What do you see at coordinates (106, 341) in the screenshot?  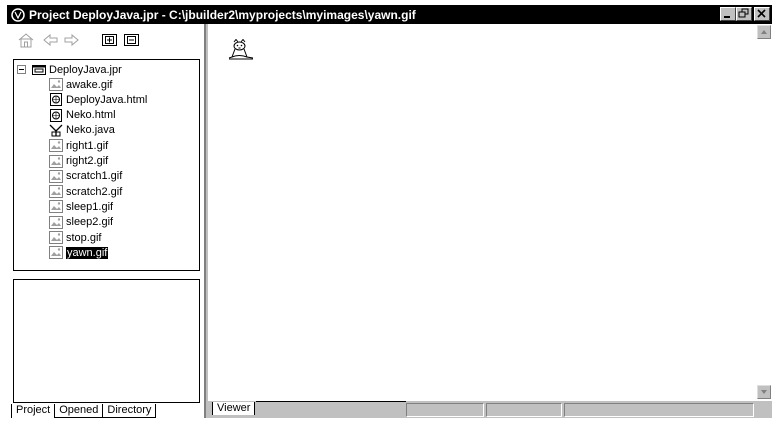 I see `structure-pane` at bounding box center [106, 341].